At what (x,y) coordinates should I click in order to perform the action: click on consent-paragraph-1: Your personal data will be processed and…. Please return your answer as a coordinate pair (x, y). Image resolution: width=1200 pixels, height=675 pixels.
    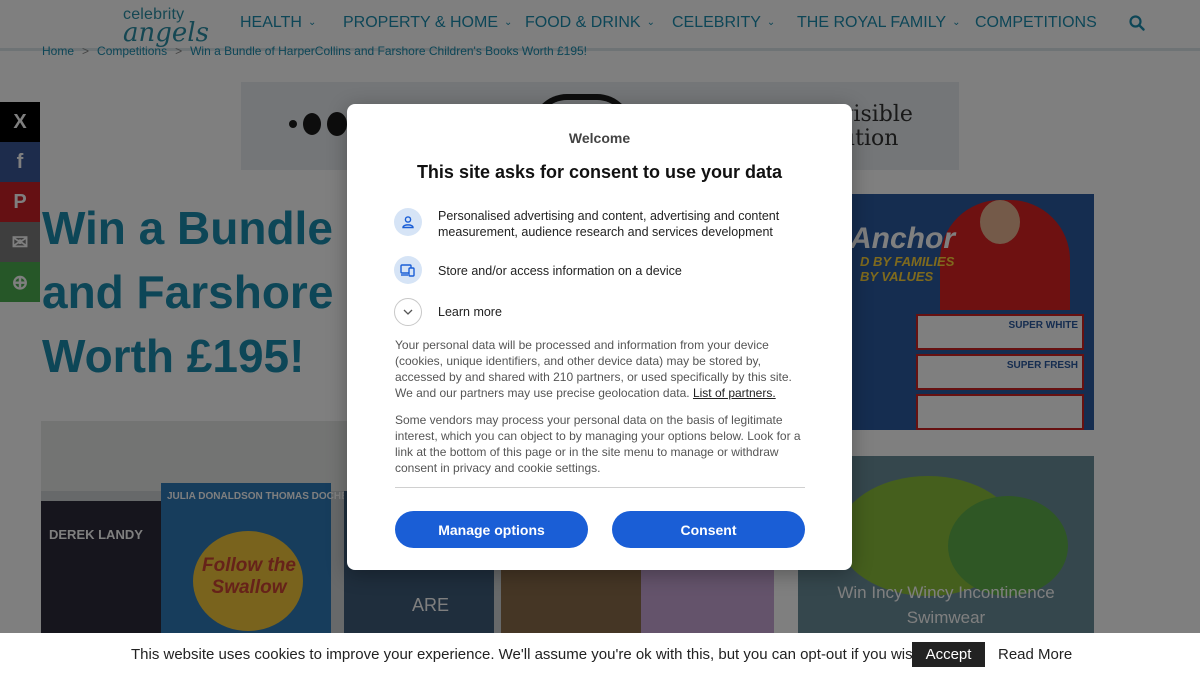
    Looking at the image, I should click on (601, 369).